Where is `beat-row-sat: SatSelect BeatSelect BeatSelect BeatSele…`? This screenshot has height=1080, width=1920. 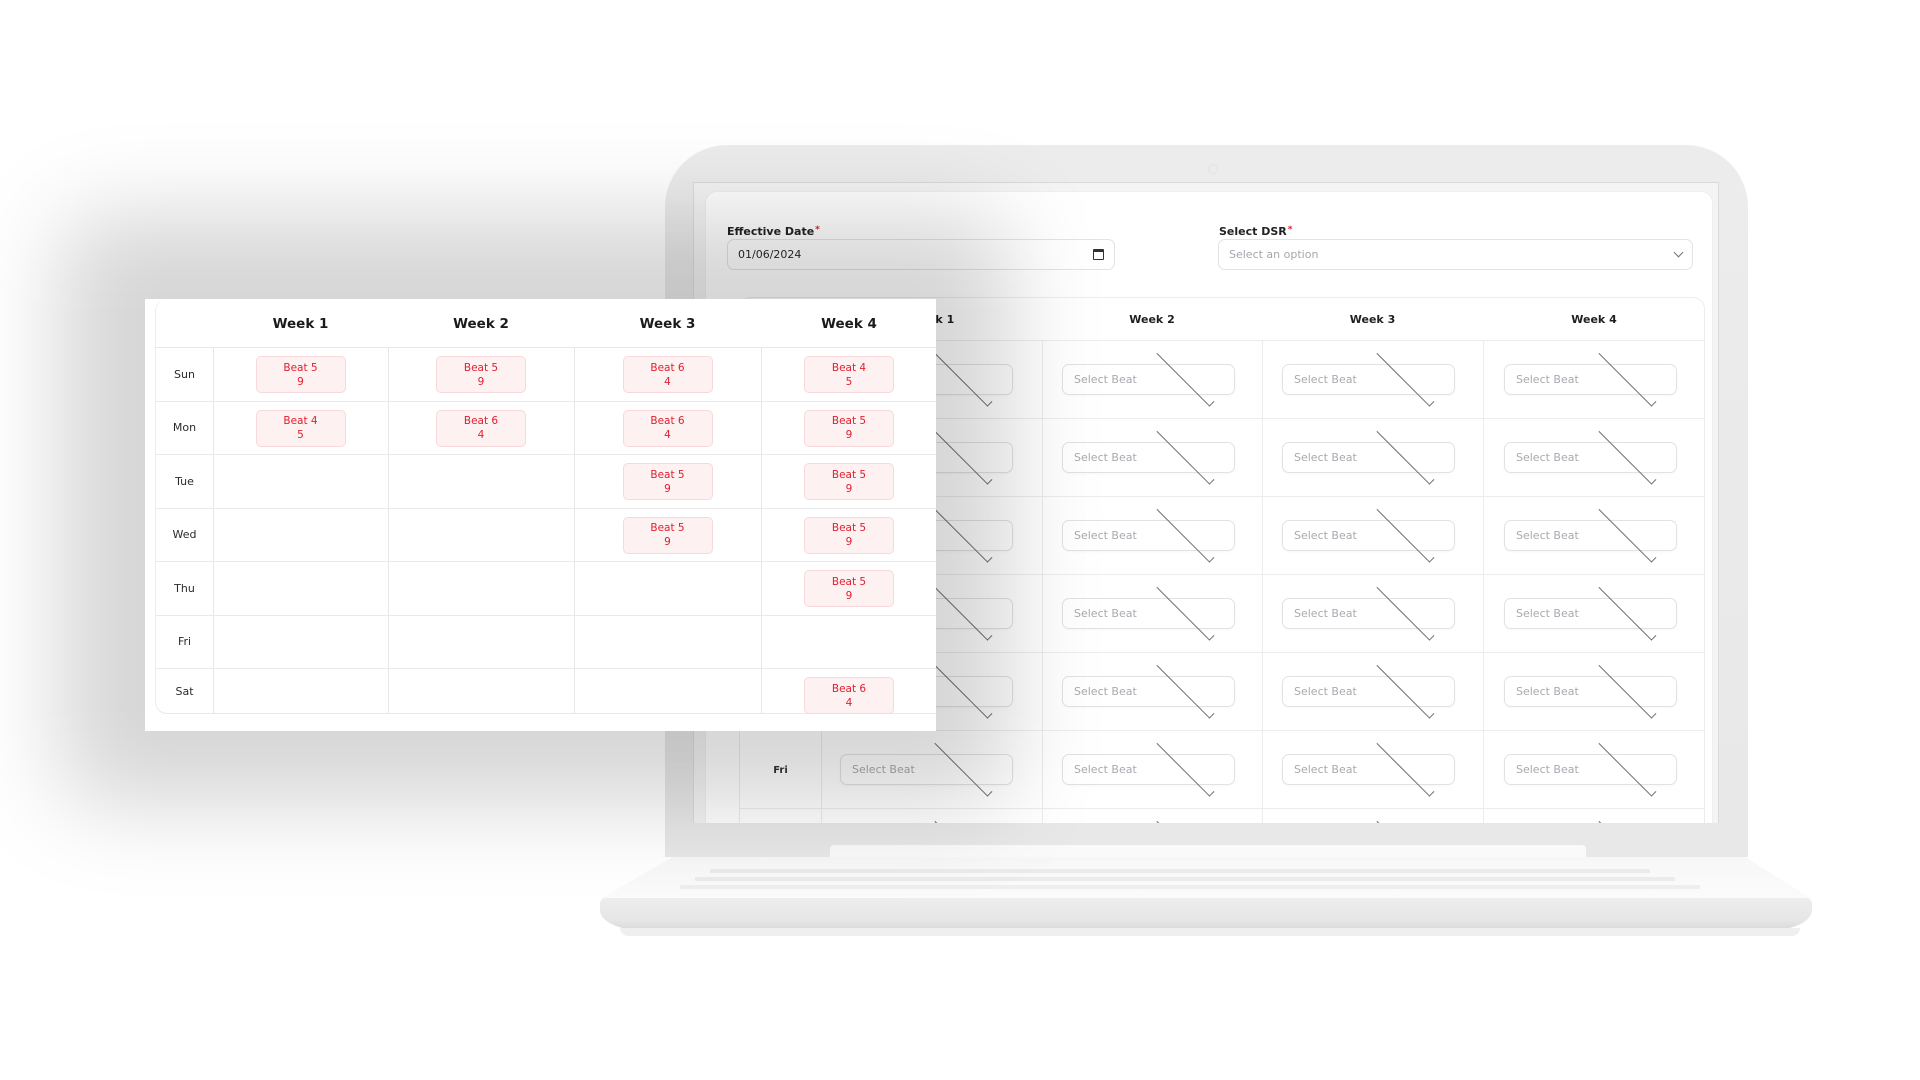 beat-row-sat: SatSelect BeatSelect BeatSelect BeatSele… is located at coordinates (1222, 816).